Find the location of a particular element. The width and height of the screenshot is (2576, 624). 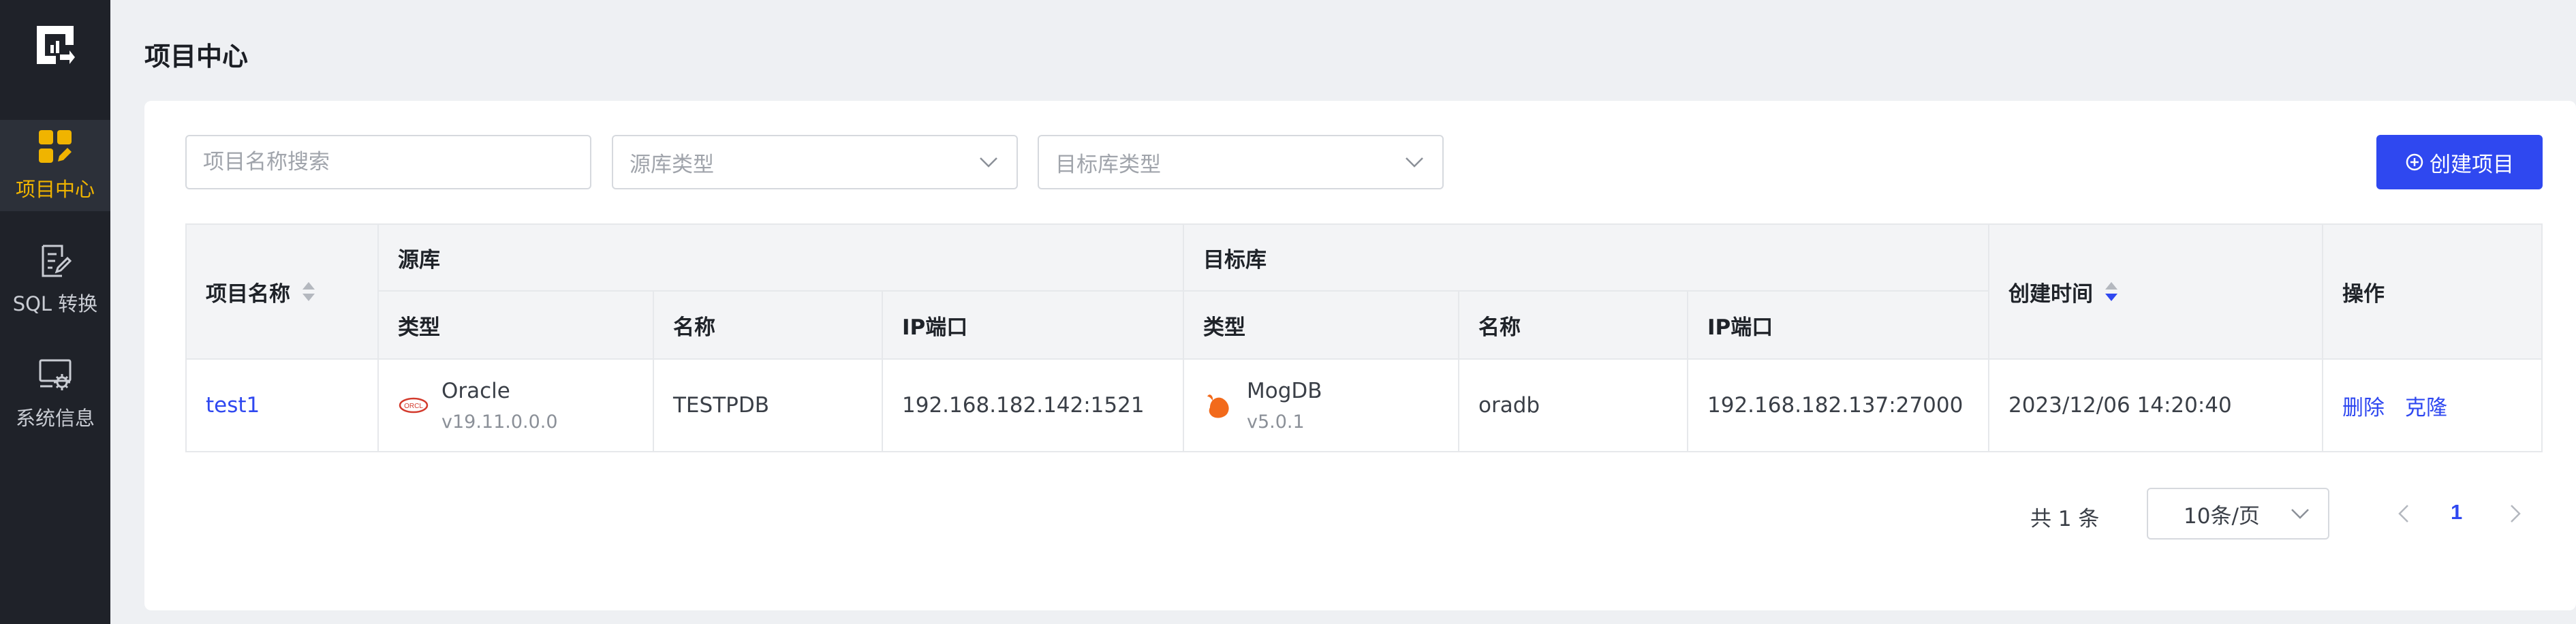

sidebar: 项目中心 SQL 转换 系统信息 is located at coordinates (55, 312).